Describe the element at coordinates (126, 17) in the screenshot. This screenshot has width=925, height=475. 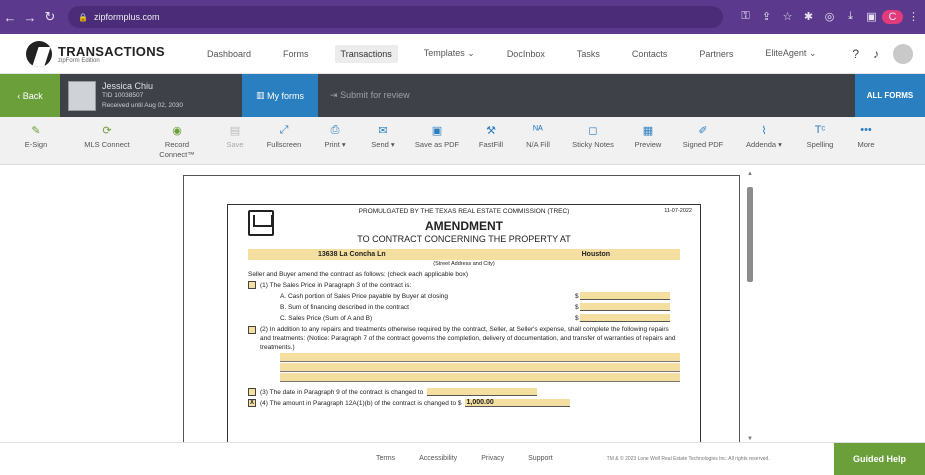
I see `url-text: zipformplus.com` at that location.